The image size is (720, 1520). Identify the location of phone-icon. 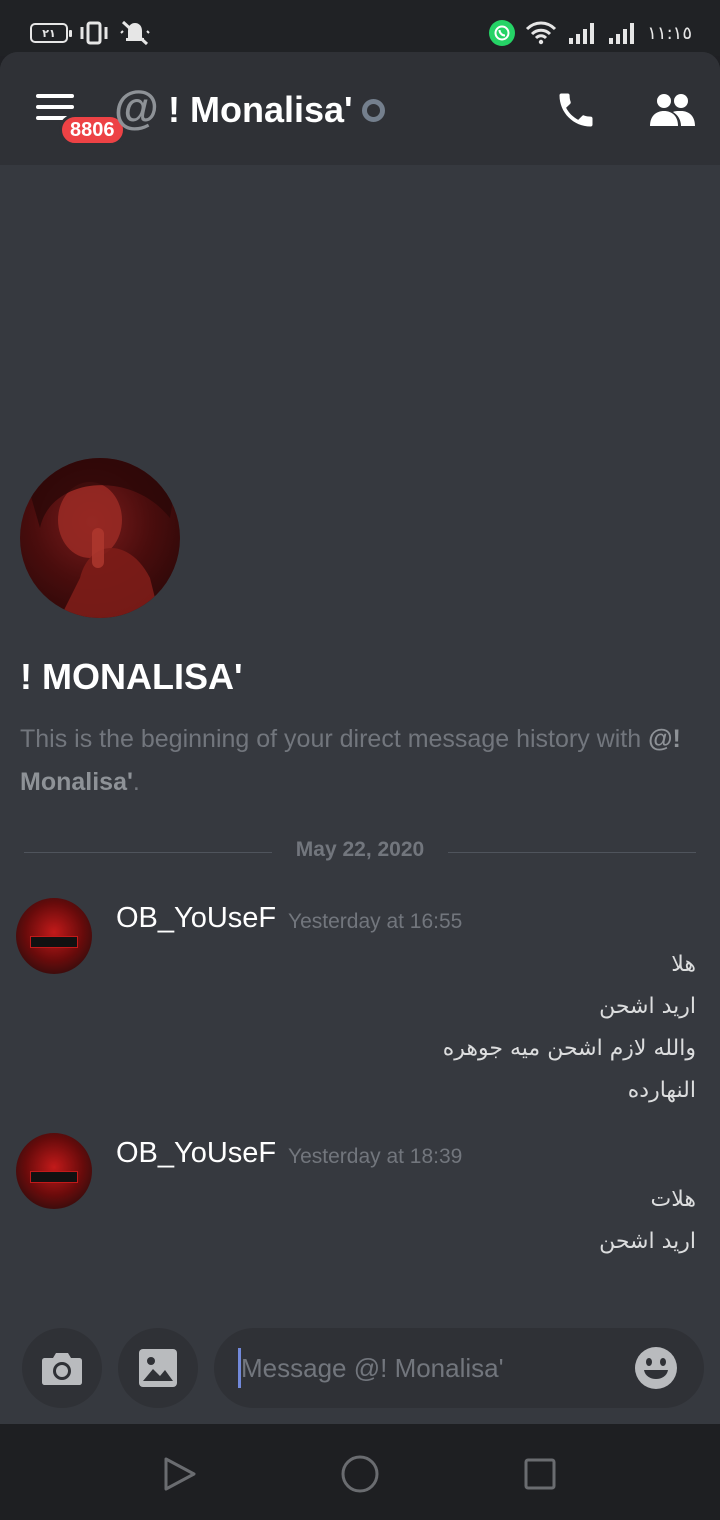
(576, 110).